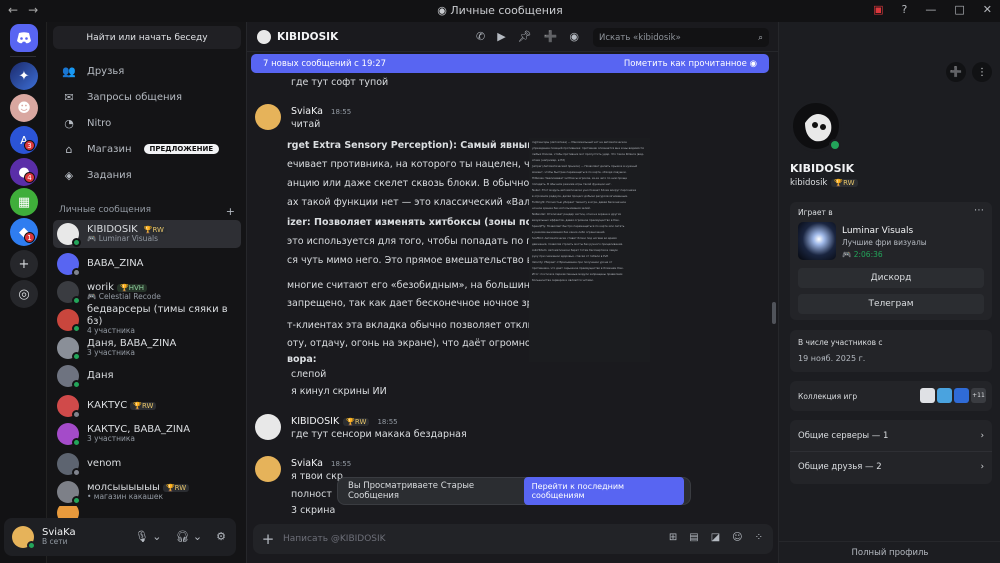  What do you see at coordinates (147, 97) in the screenshot?
I see `nav-message-requests: ✉ Запросы общения` at bounding box center [147, 97].